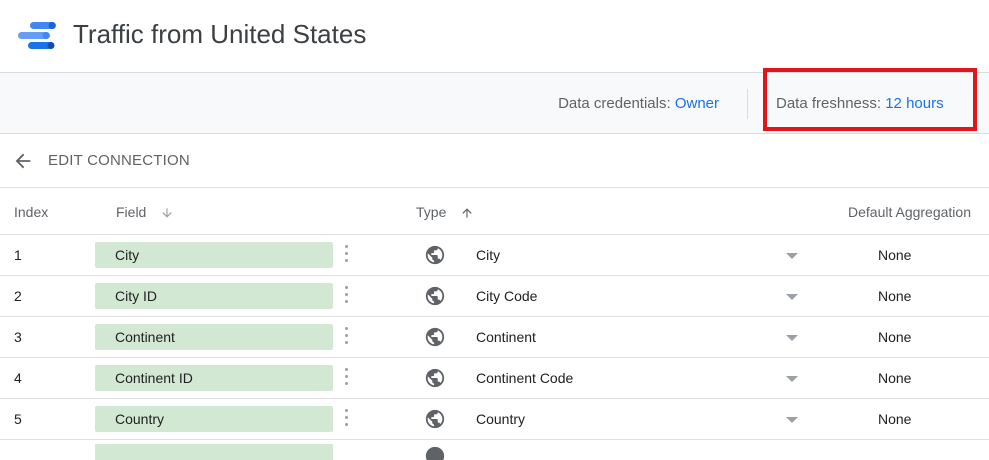 The height and width of the screenshot is (460, 989). Describe the element at coordinates (18, 296) in the screenshot. I see `row-index: 2` at that location.